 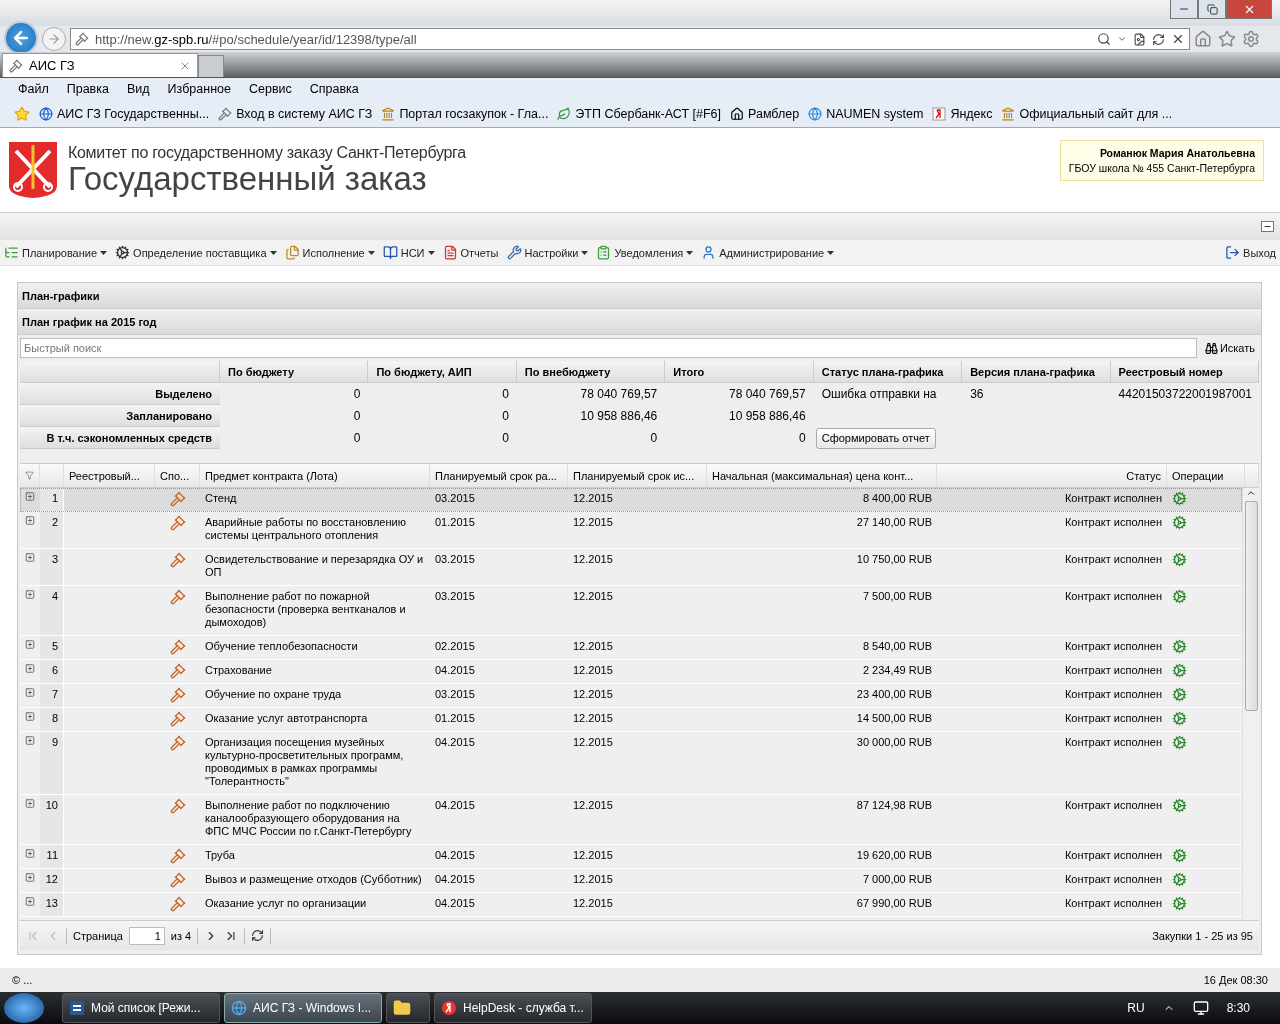 What do you see at coordinates (645, 252) in the screenshot?
I see `nav-menu-item: Уведомления` at bounding box center [645, 252].